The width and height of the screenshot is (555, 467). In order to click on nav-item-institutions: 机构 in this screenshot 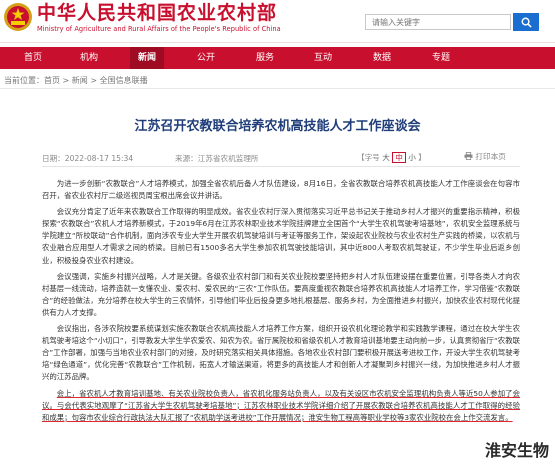, I will do `click(89, 58)`.